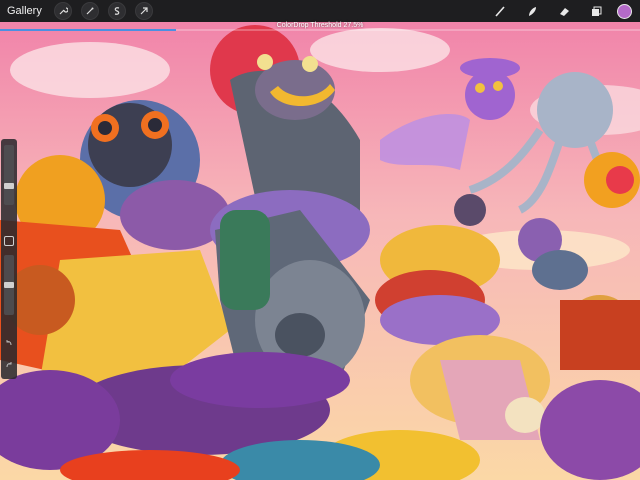 The width and height of the screenshot is (640, 480). What do you see at coordinates (9, 185) in the screenshot?
I see `brush-size-thumb` at bounding box center [9, 185].